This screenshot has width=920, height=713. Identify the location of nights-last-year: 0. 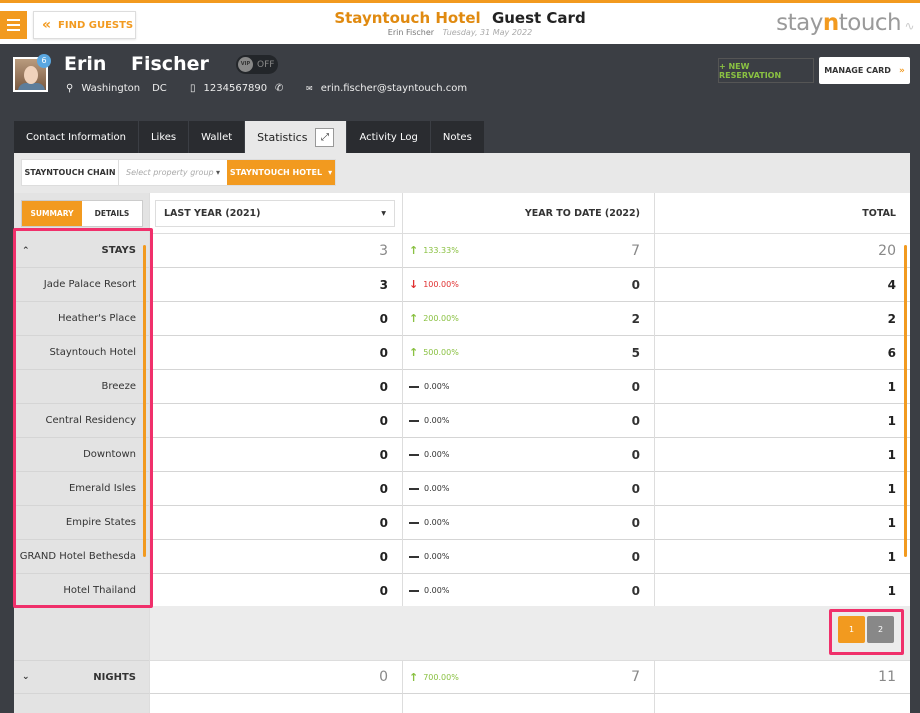
(275, 677).